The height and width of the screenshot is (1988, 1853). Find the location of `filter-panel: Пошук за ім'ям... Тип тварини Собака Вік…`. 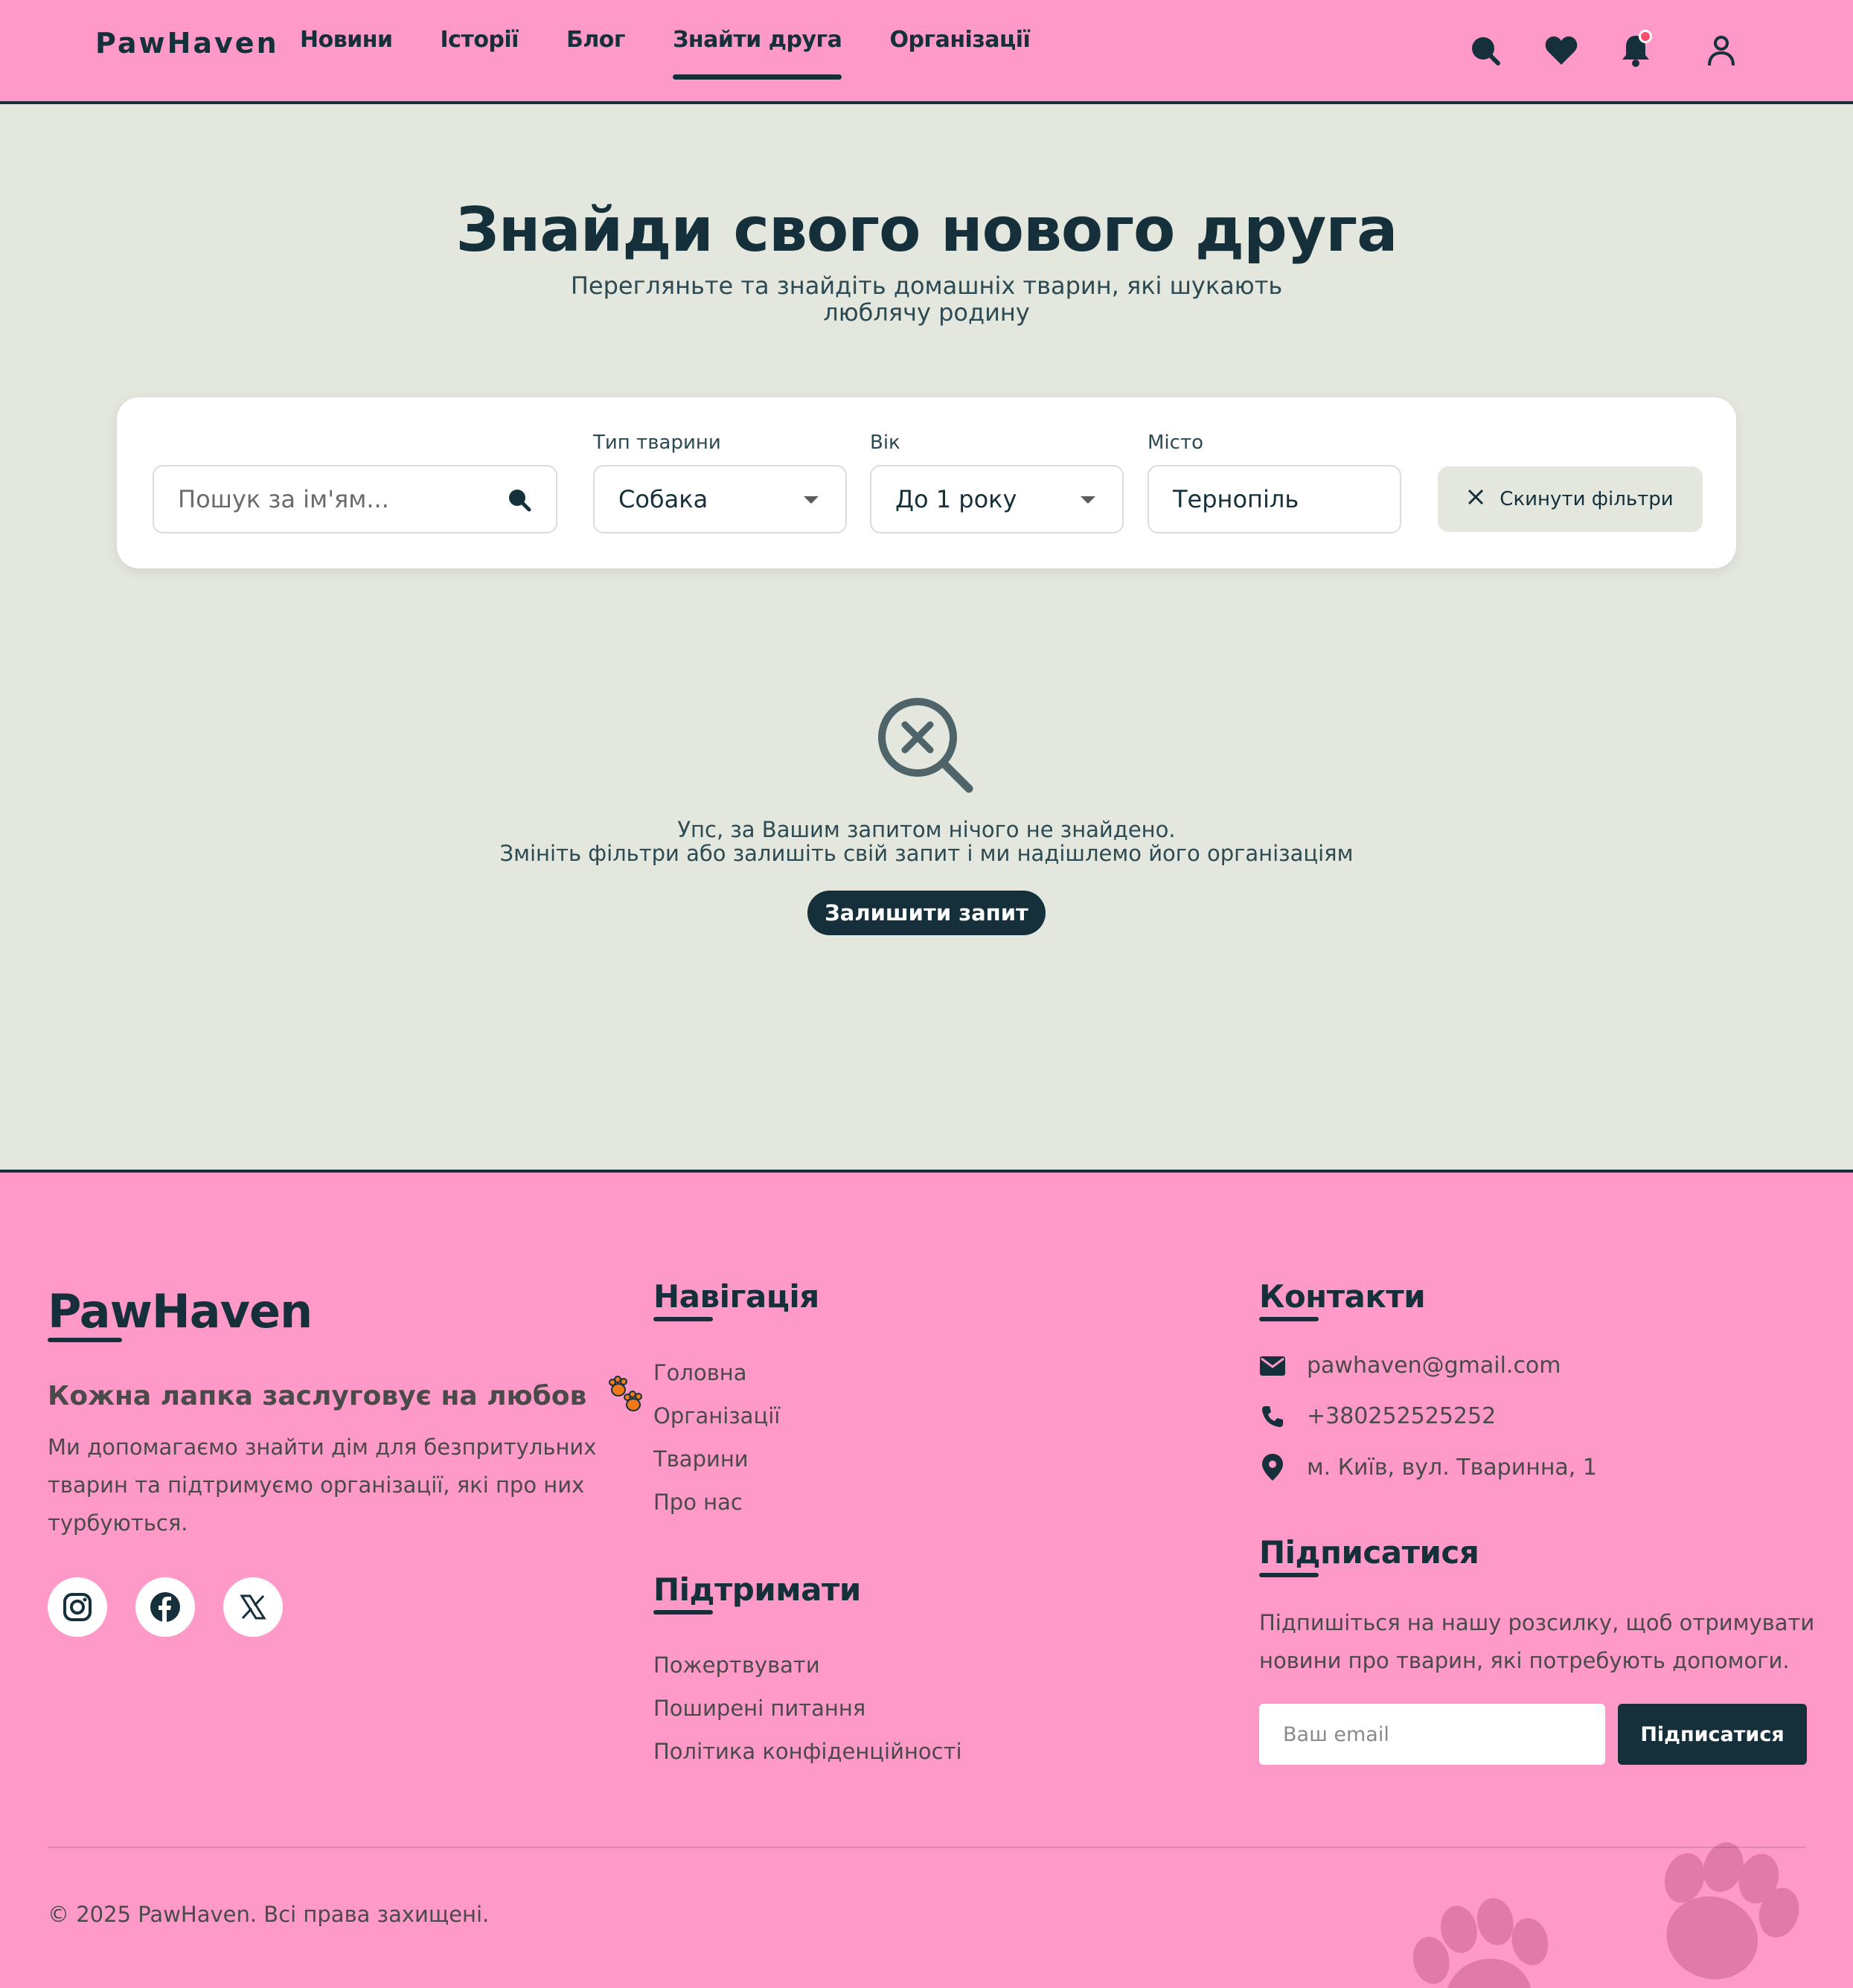

filter-panel: Пошук за ім'ям... Тип тварини Собака Вік… is located at coordinates (926, 482).